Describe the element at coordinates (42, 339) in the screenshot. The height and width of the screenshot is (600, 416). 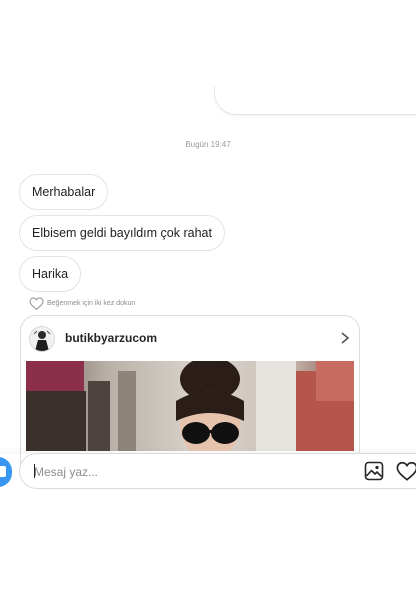
I see `avatar` at that location.